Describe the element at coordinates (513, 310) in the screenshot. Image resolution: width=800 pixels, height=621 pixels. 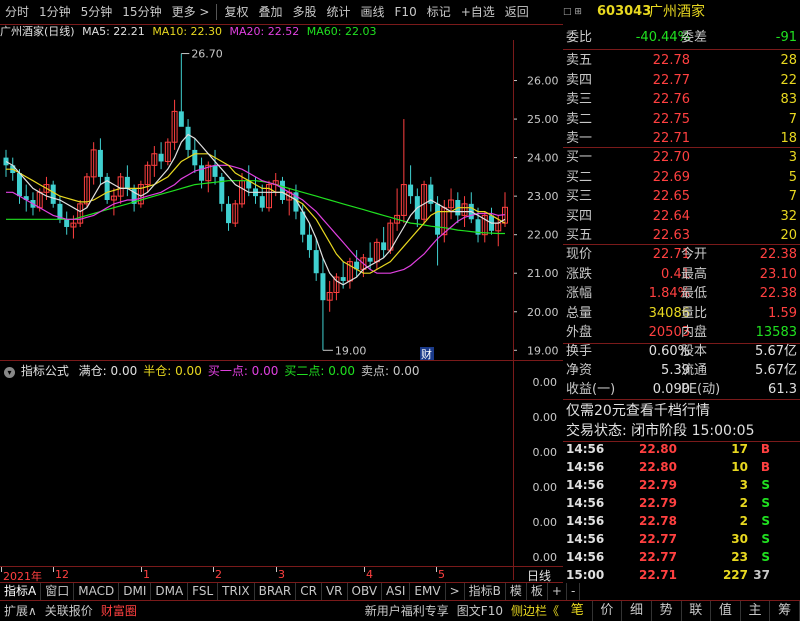
I see `axis-divider` at that location.